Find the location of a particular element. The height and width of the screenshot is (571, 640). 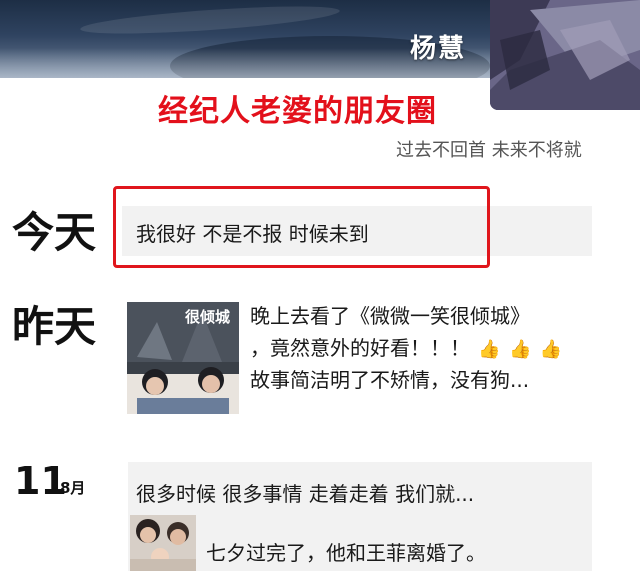

shared-article-title: 七夕过完了，他和王菲离婚了。 is located at coordinates (346, 553).